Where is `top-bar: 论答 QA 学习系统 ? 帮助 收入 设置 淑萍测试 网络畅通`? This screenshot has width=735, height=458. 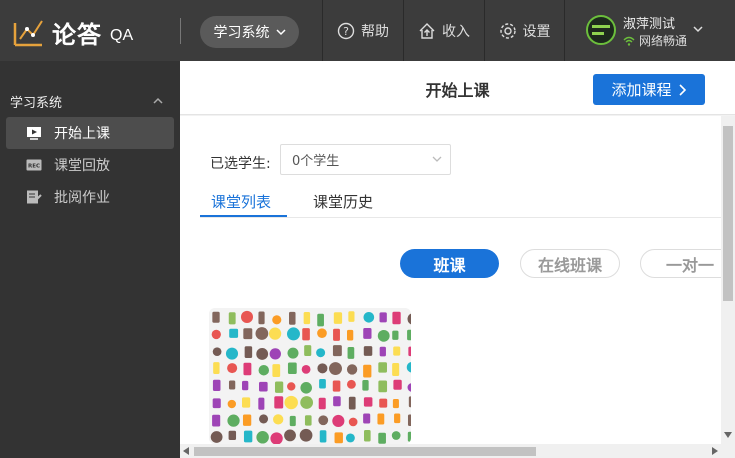 top-bar: 论答 QA 学习系统 ? 帮助 收入 设置 淑萍测试 网络畅通 is located at coordinates (367, 30).